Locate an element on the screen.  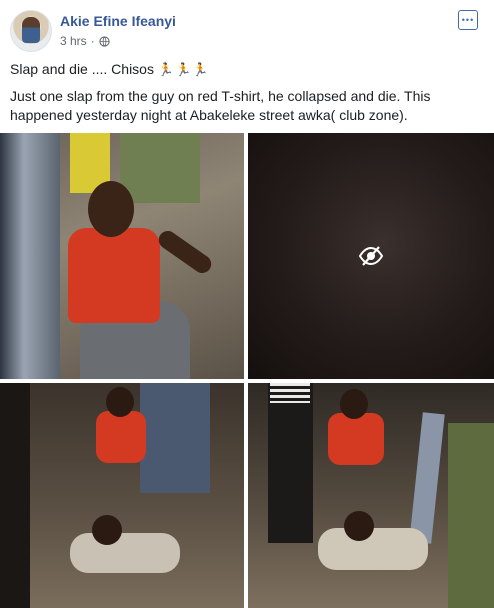
eye-slash-icon is located at coordinates (371, 256).